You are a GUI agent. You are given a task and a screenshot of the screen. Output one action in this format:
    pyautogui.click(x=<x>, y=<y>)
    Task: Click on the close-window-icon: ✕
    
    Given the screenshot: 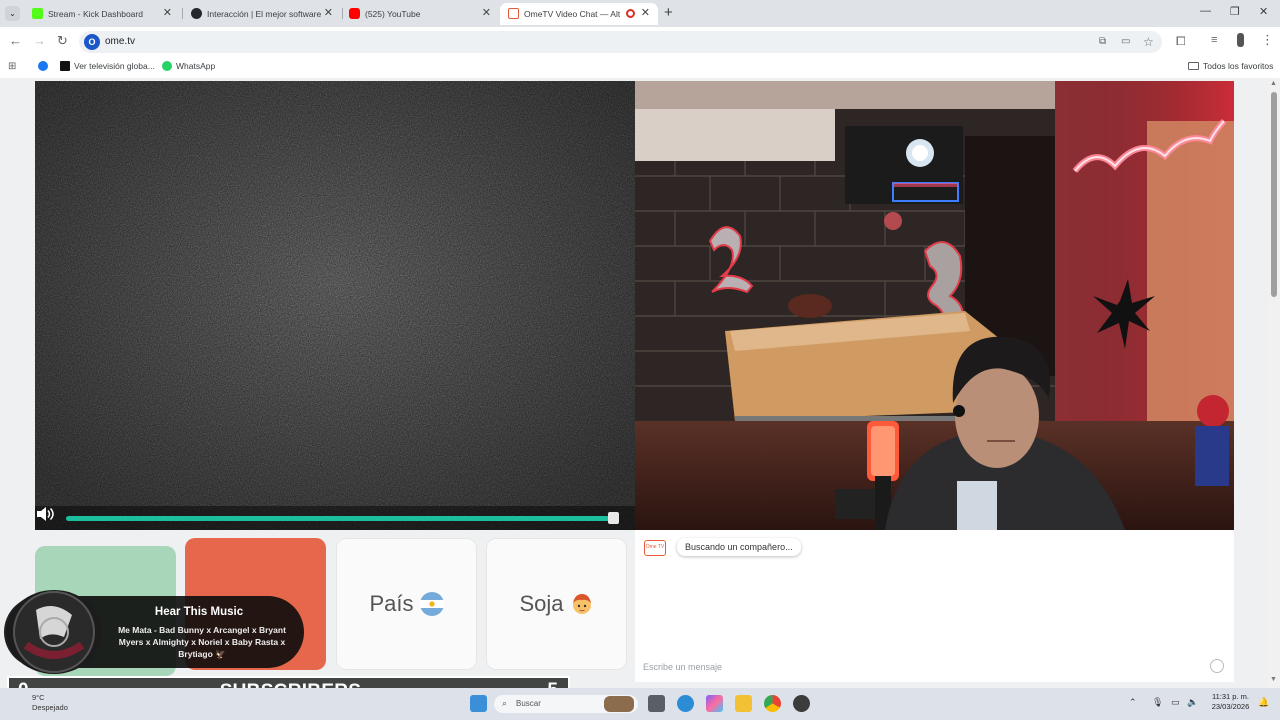 What is the action you would take?
    pyautogui.click(x=1263, y=11)
    